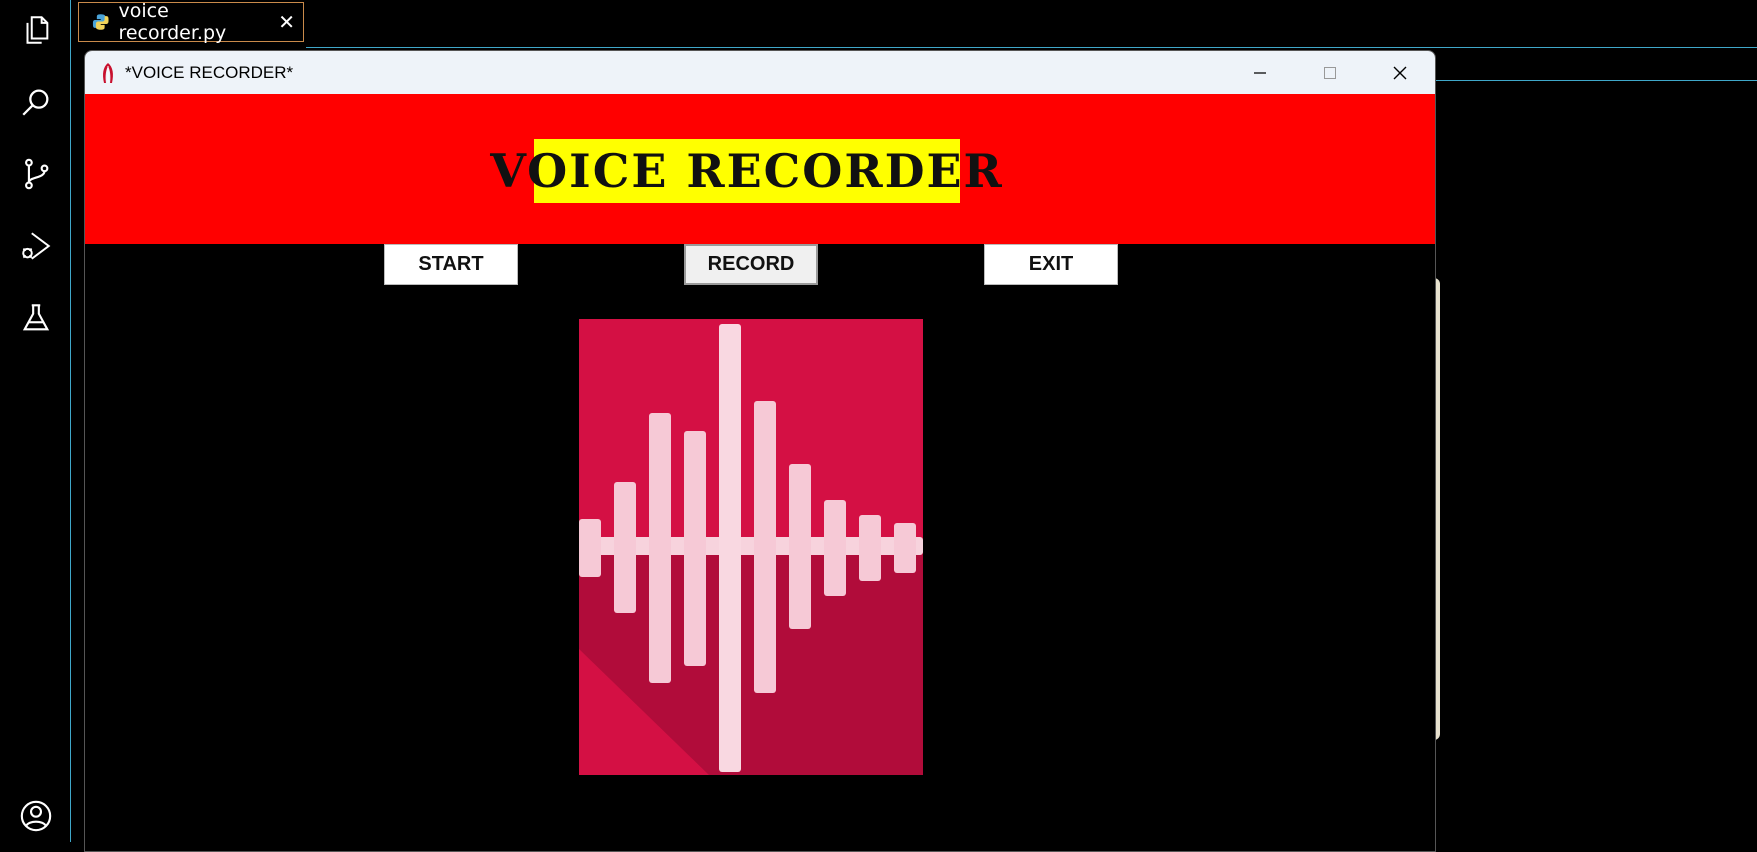  I want to click on record-button: RECORD, so click(751, 264).